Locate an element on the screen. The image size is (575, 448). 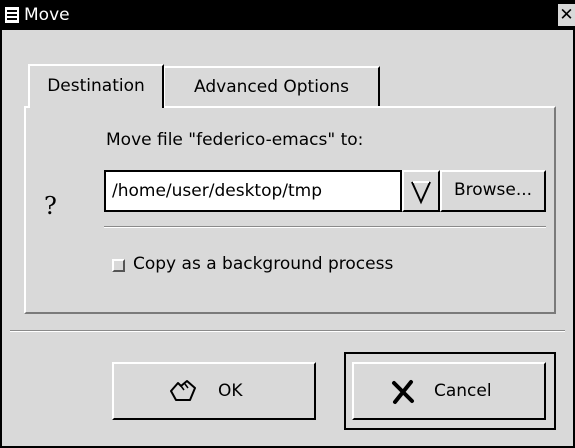
window-title: Move is located at coordinates (47, 15).